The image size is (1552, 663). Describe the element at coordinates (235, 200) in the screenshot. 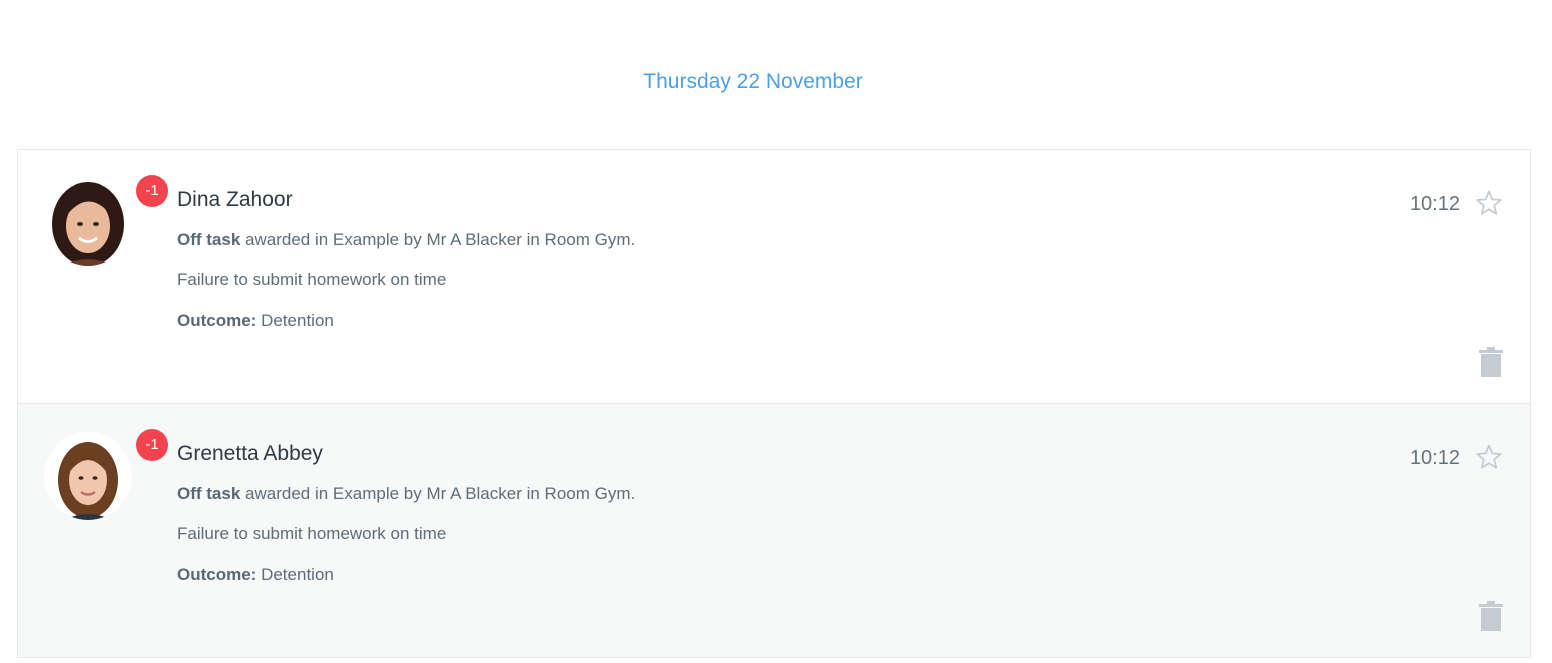

I see `student-name: Dina Zahoor` at that location.